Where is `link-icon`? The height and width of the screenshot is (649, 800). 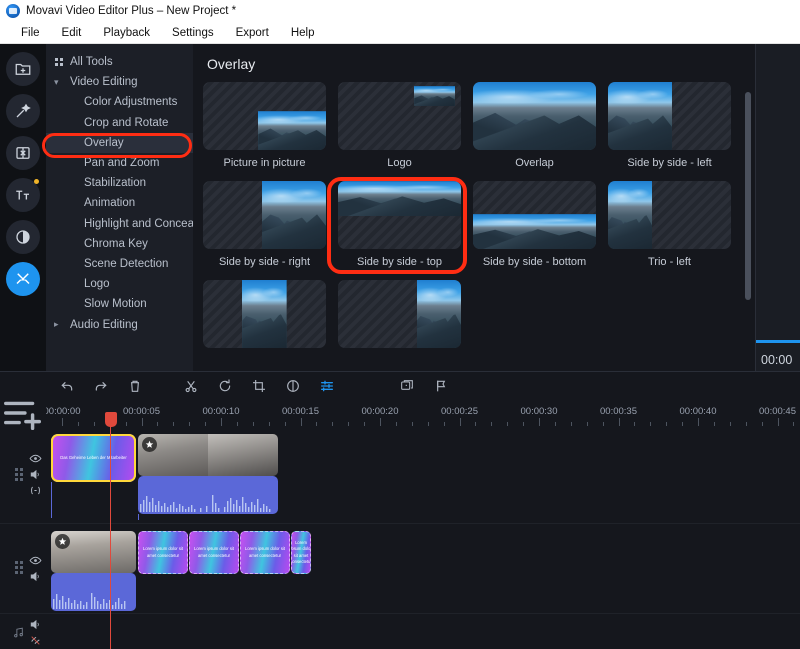 link-icon is located at coordinates (35, 490).